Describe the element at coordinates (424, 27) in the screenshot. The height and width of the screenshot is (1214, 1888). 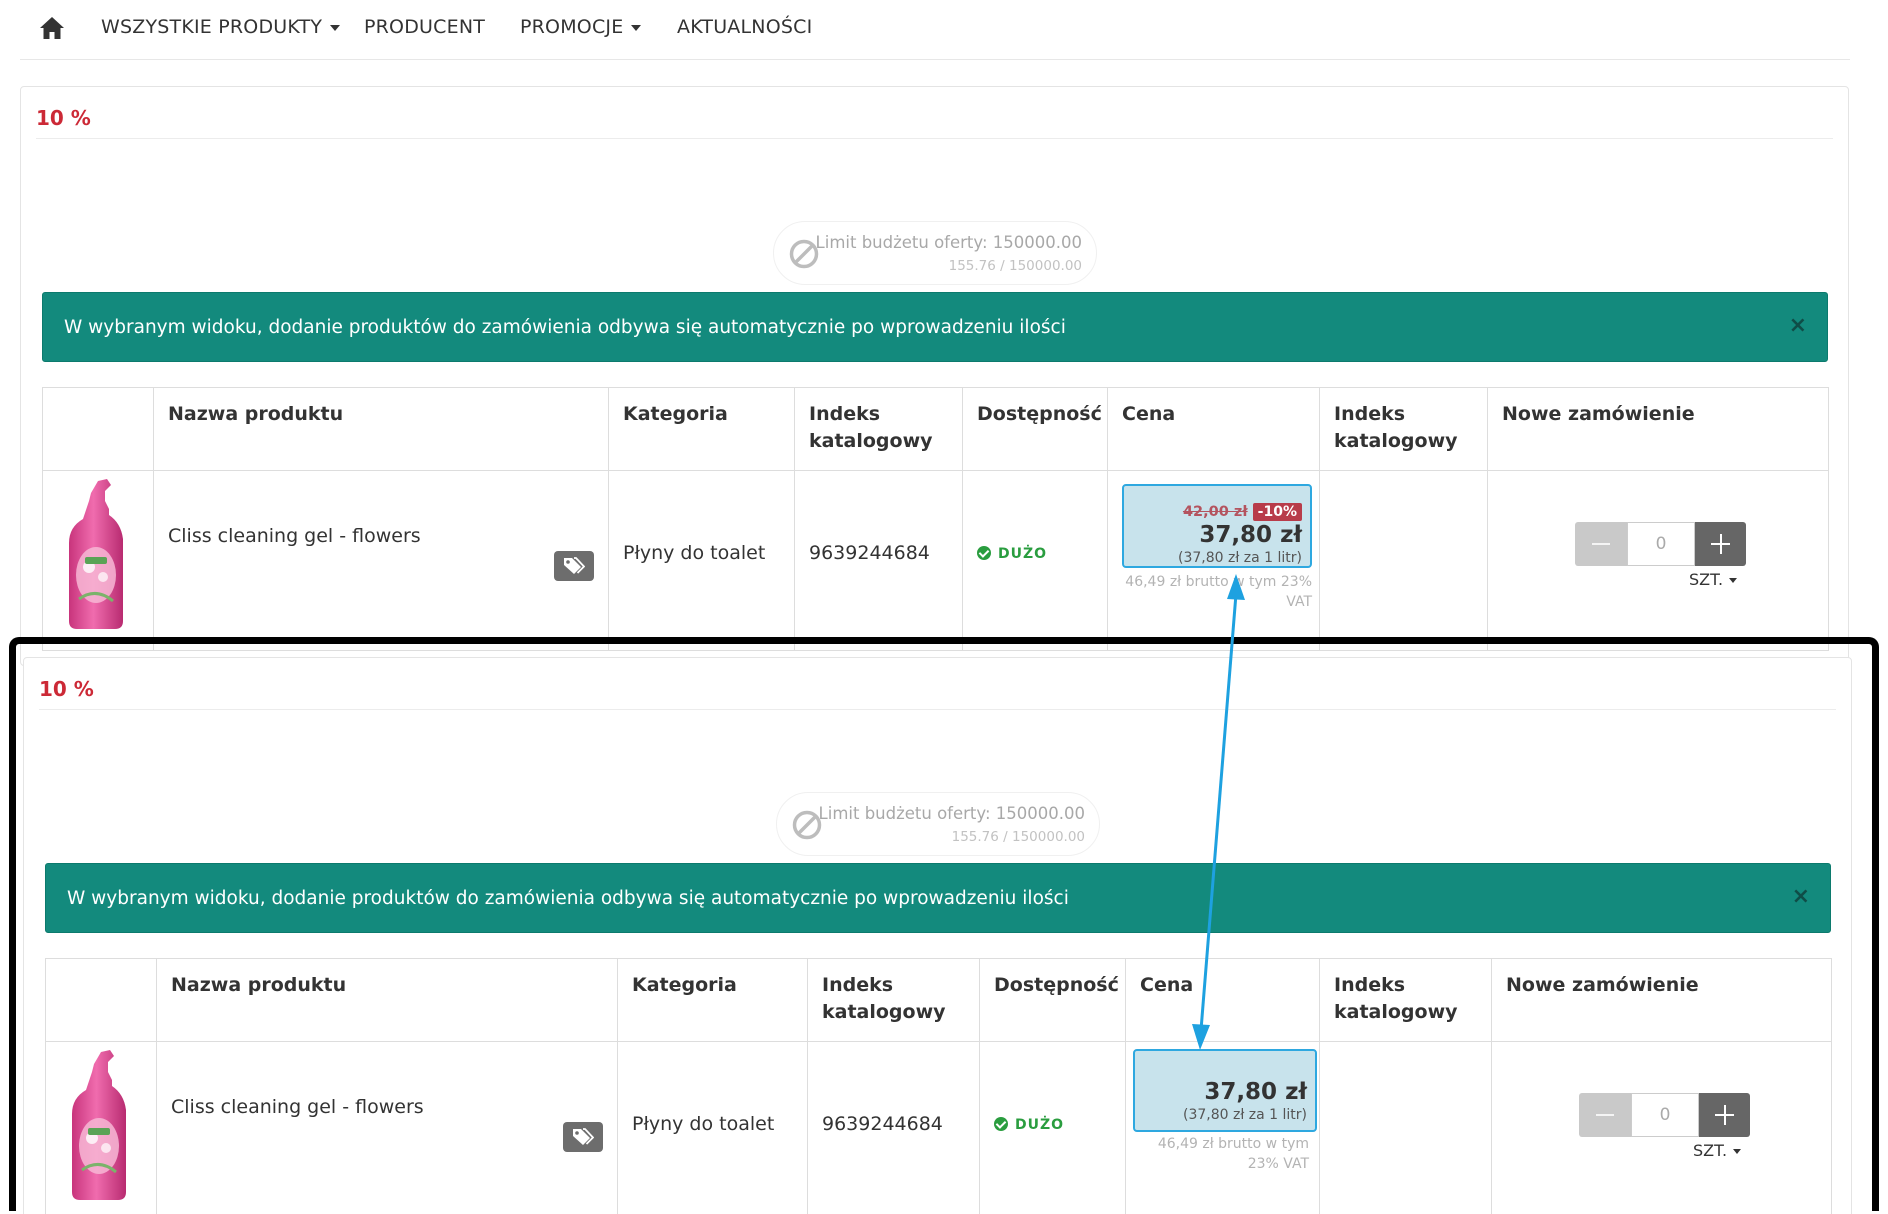
I see `nav-producer: PRODUCENT` at that location.